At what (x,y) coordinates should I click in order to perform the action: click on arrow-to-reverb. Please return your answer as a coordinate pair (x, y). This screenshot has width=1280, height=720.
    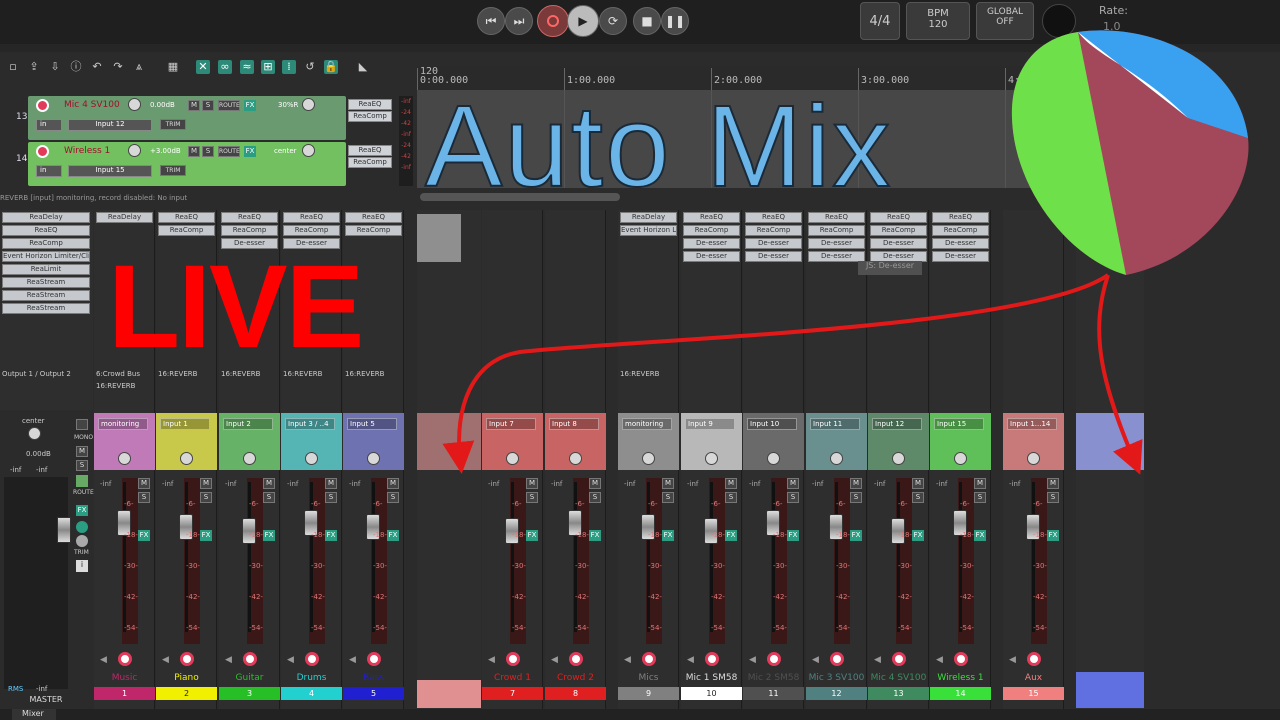
    Looking at the image, I should click on (1120, 374).